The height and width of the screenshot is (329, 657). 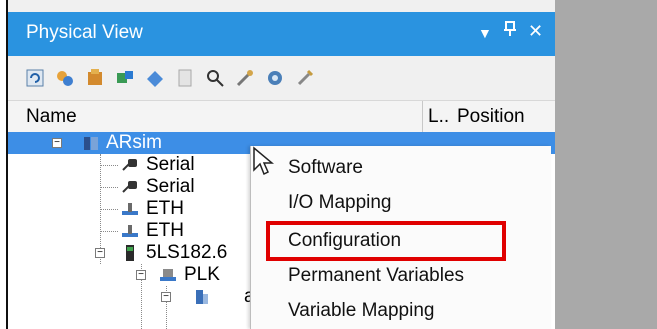 I want to click on refresh-icon, so click(x=35, y=78).